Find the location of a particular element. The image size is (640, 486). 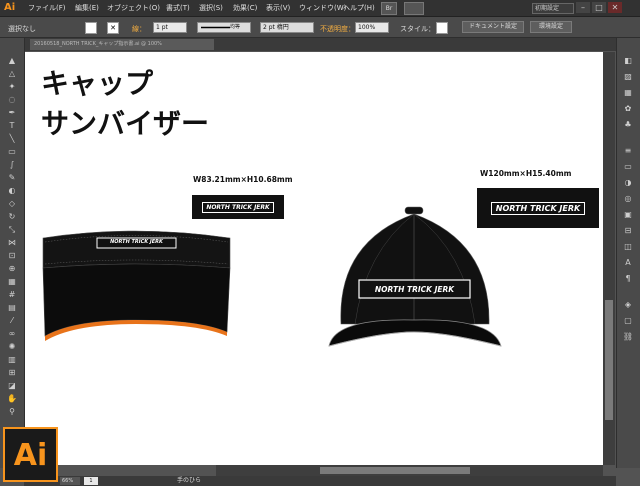

menu-effect: 効果(C) is located at coordinates (245, 8).